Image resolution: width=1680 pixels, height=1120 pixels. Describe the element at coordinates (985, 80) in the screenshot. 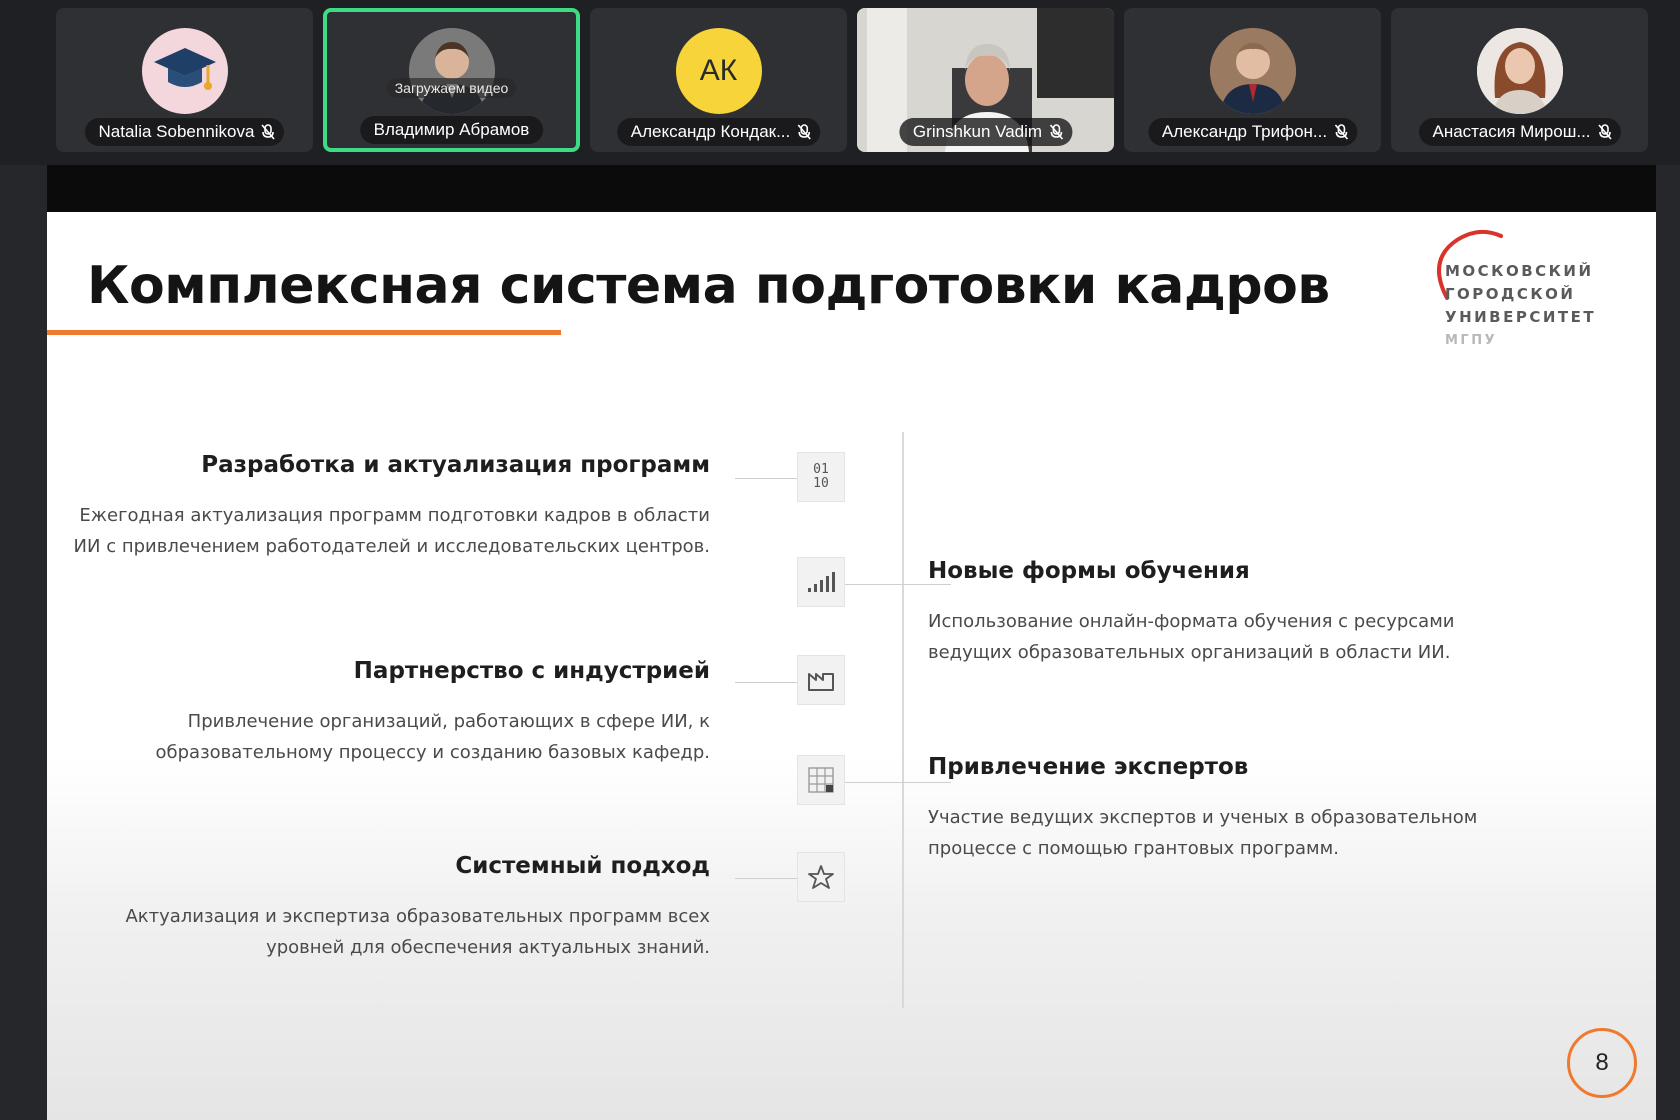

I see `participant-tile-video: Grinshkun Vadim` at that location.